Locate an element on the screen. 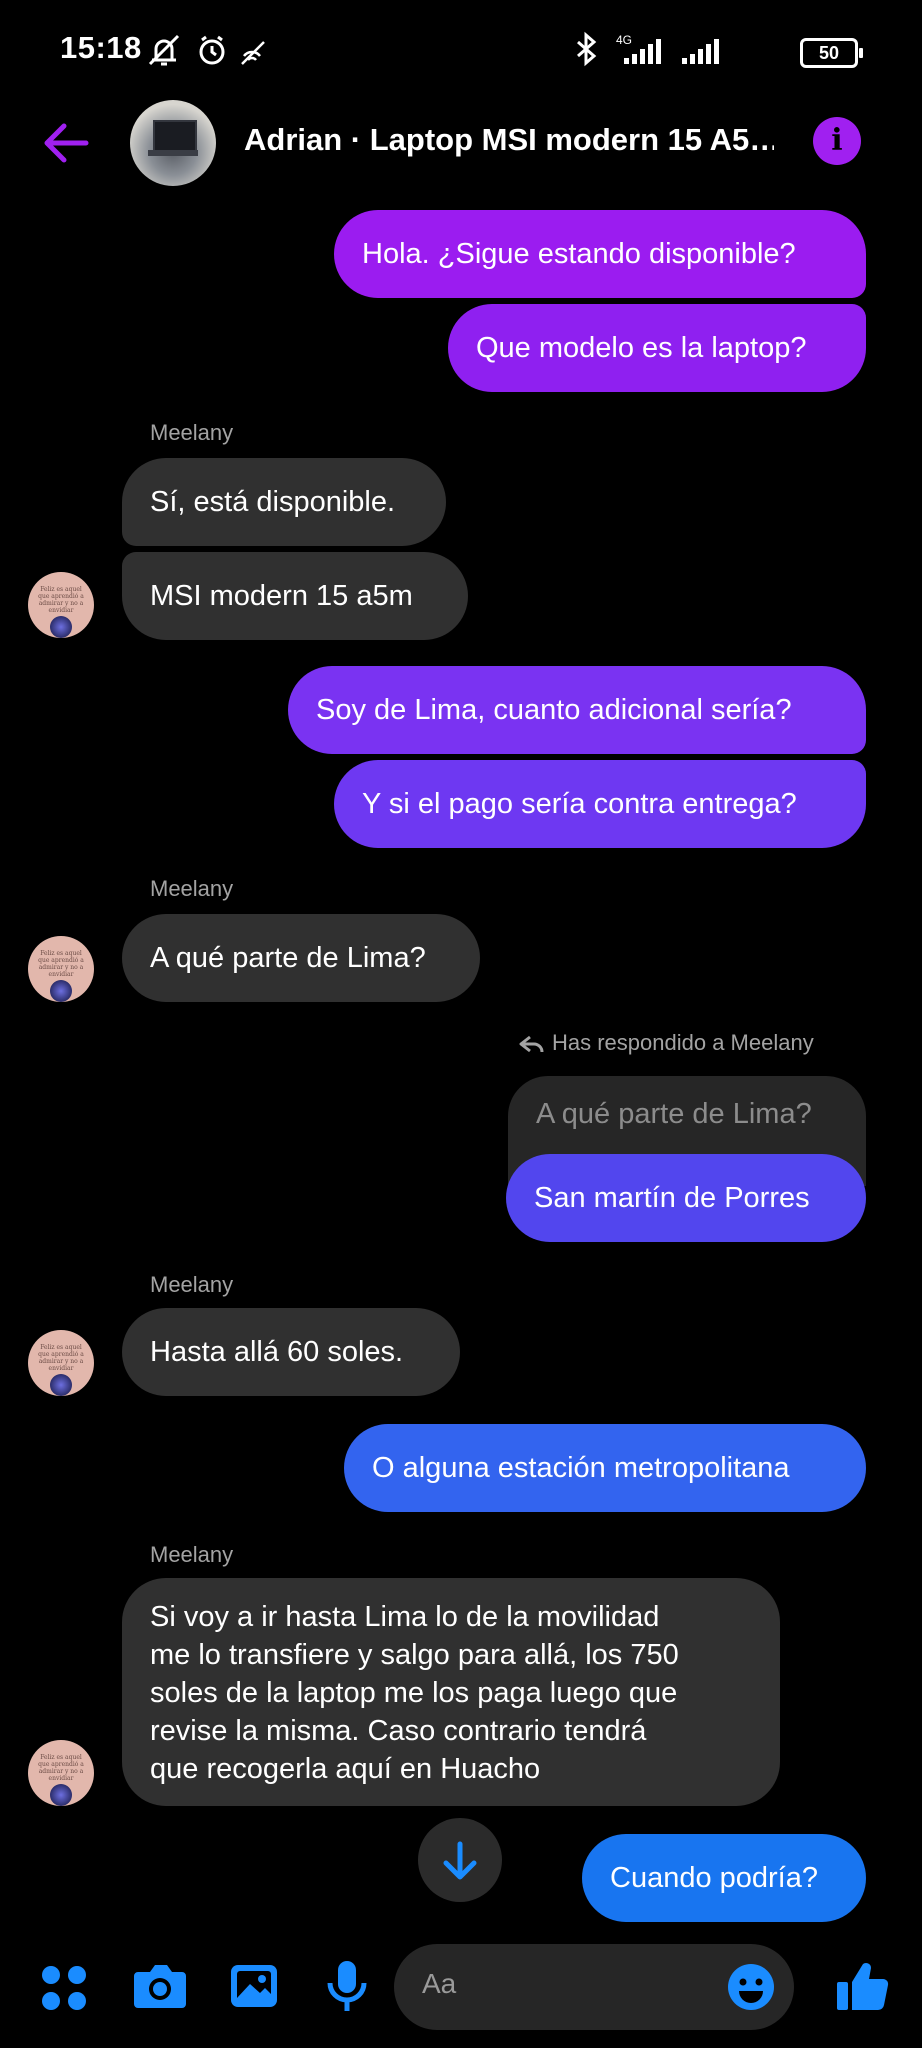 Image resolution: width=922 pixels, height=2048 pixels. message-sent: Soy de Lima, cuanto adicional sería? is located at coordinates (577, 710).